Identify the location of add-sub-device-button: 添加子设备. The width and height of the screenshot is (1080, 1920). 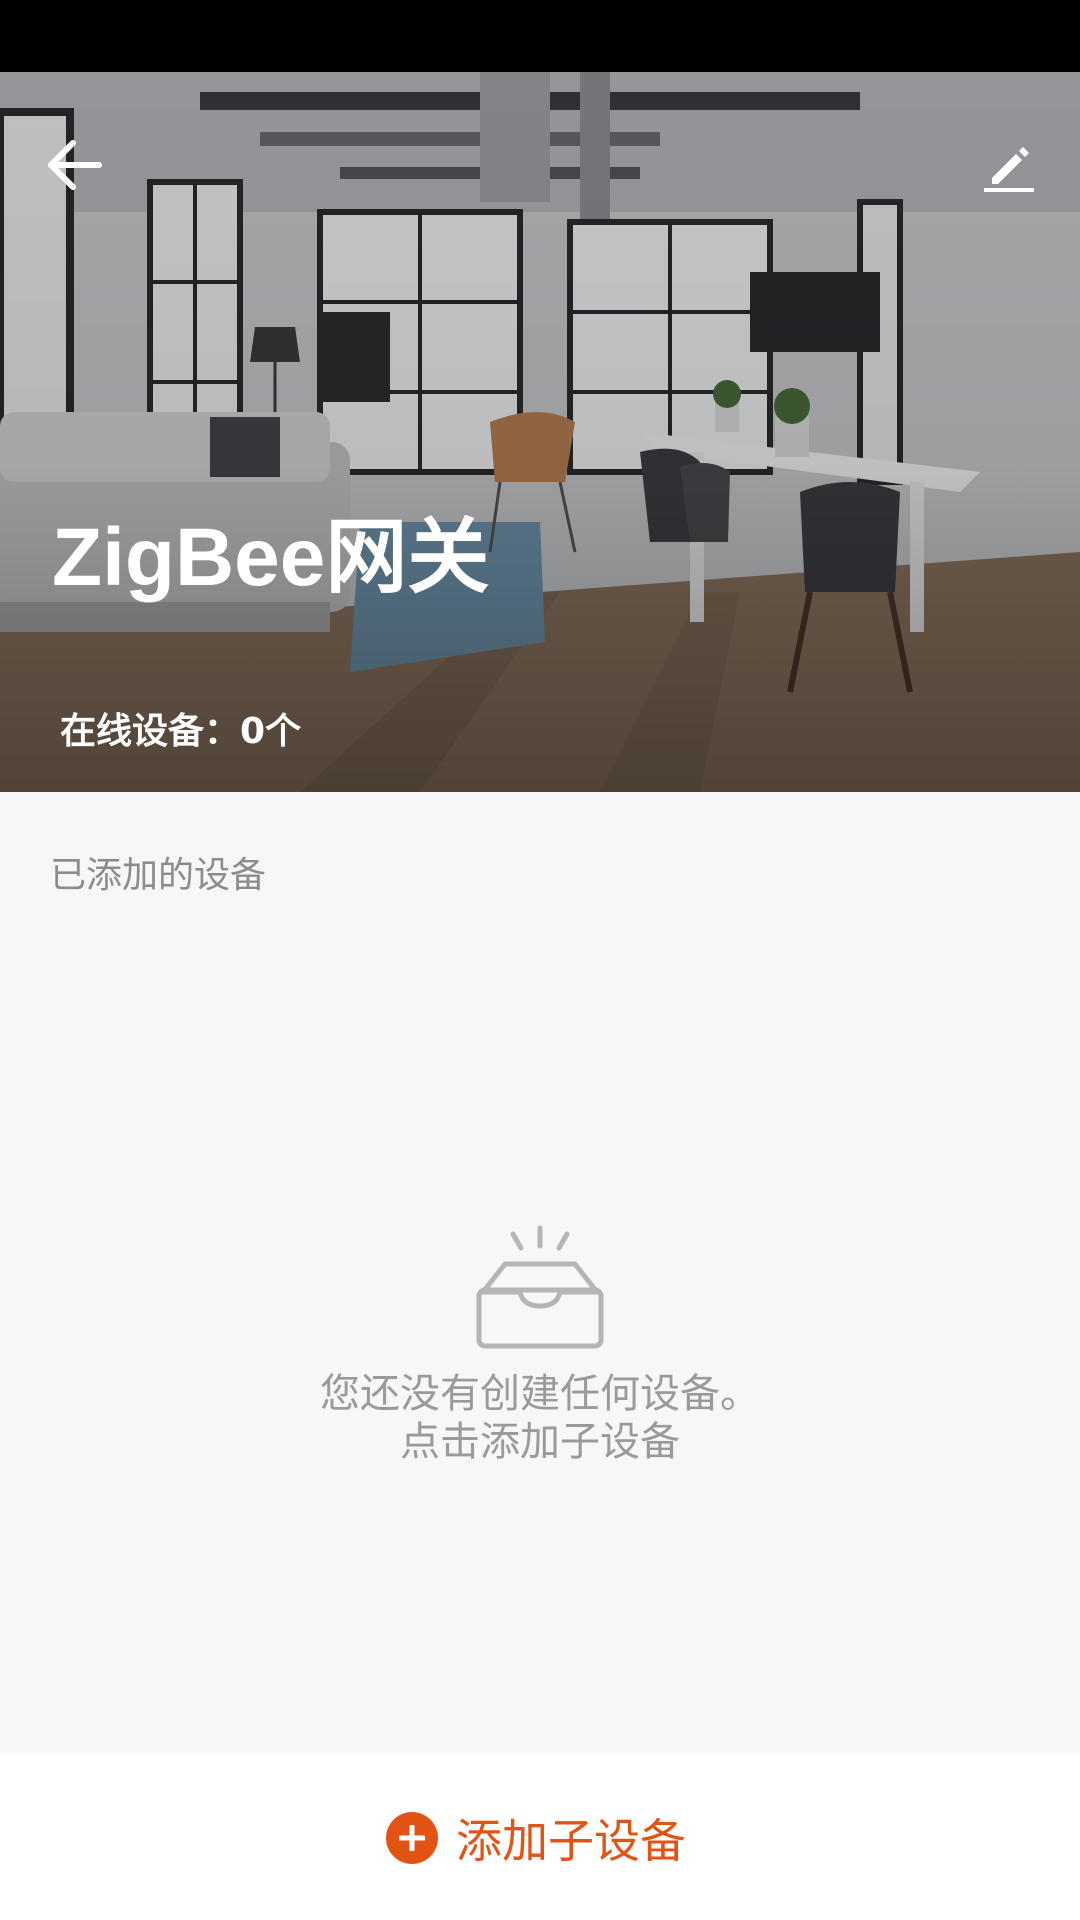
(536, 1838).